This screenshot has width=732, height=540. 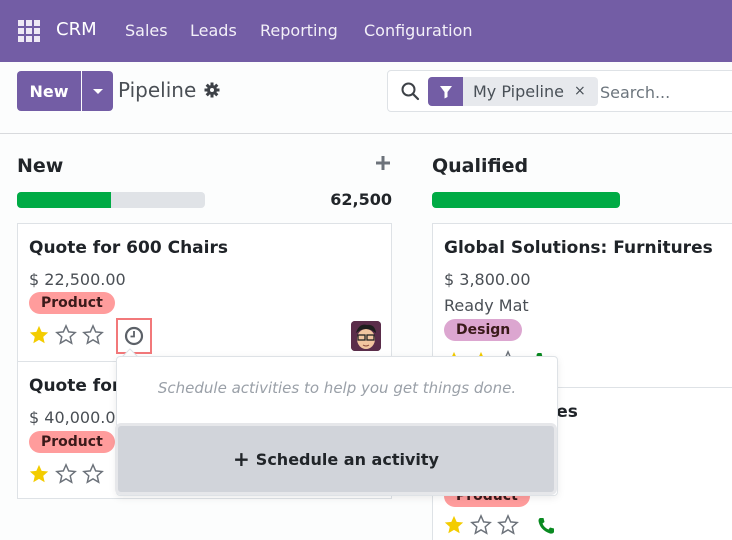 I want to click on apps-menu-icon, so click(x=29, y=31).